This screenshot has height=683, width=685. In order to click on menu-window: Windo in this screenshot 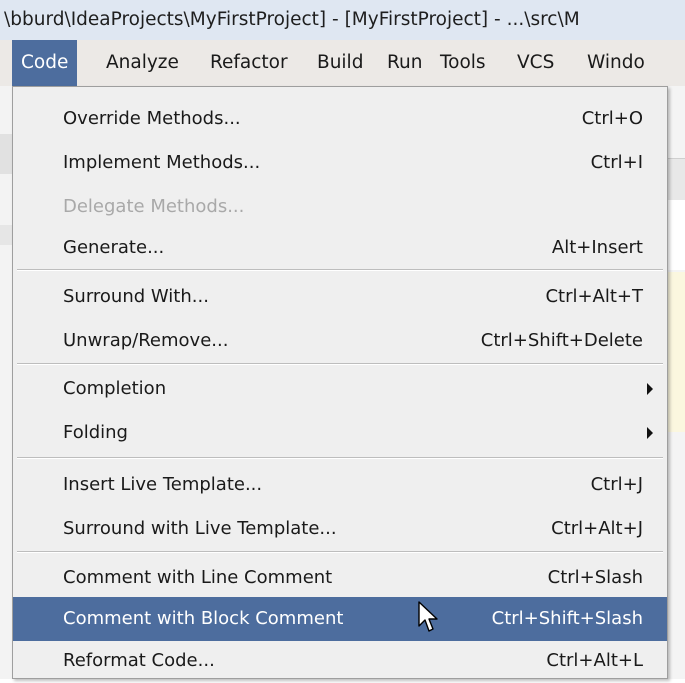, I will do `click(616, 63)`.